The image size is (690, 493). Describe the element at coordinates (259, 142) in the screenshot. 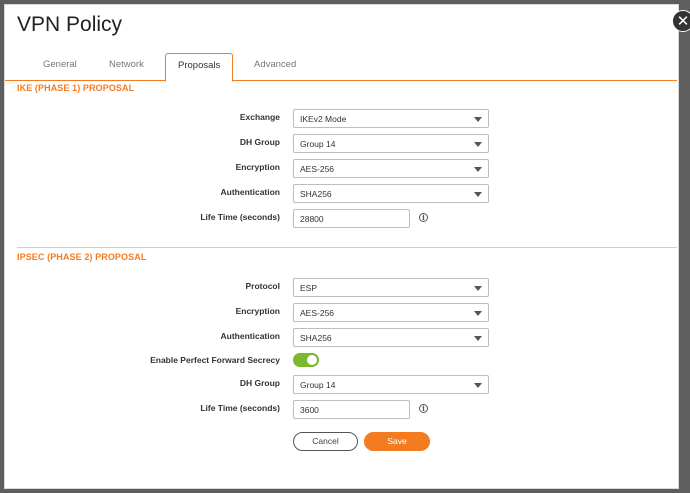

I see `ike-dh-group-label: DH Group` at that location.